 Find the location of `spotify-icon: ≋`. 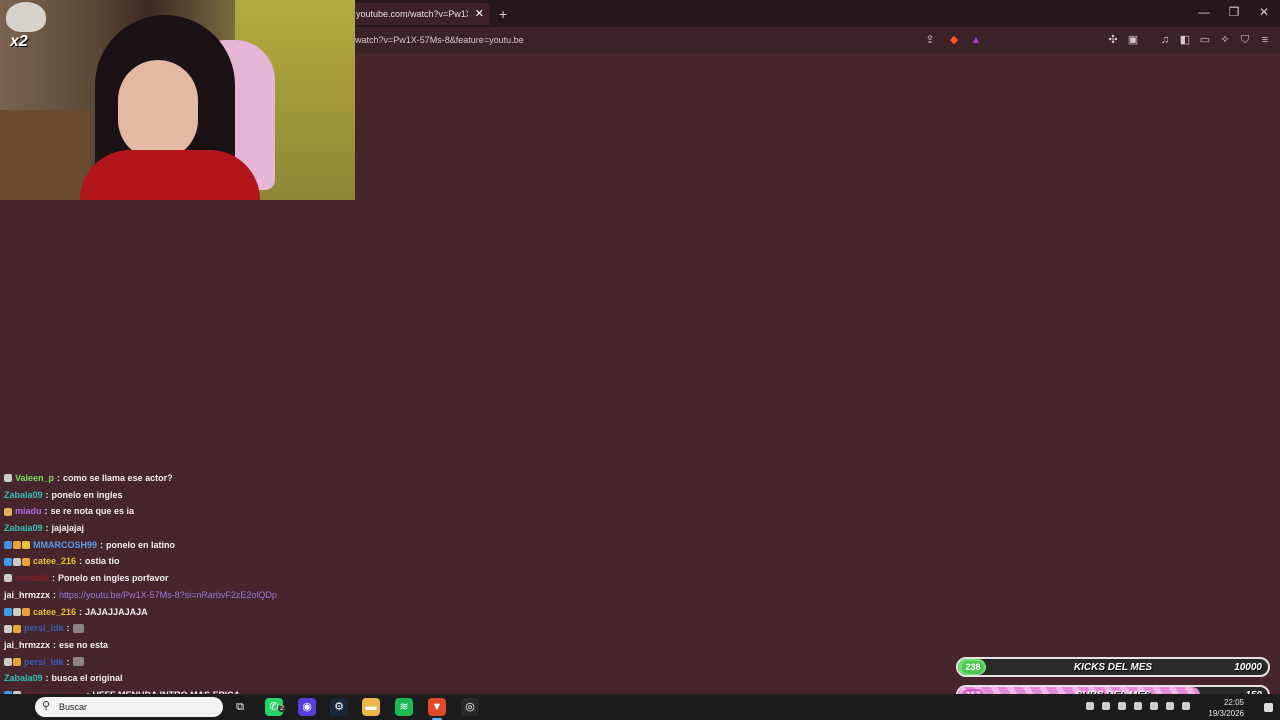

spotify-icon: ≋ is located at coordinates (404, 707).